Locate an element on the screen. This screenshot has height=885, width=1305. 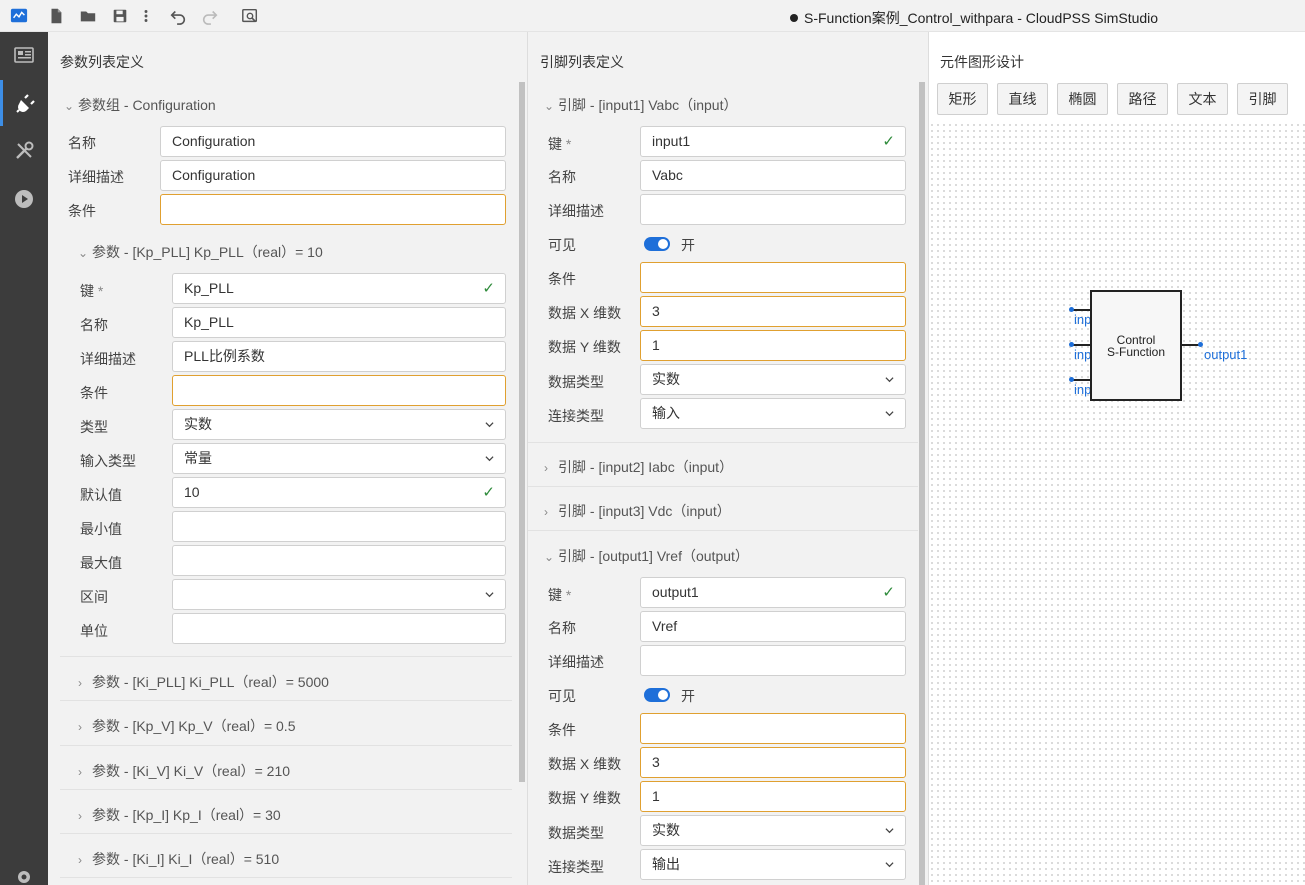
param-header-ki-i: › 参数 - [Ki_I] Ki_I（real）= 510 is located at coordinates (178, 859).